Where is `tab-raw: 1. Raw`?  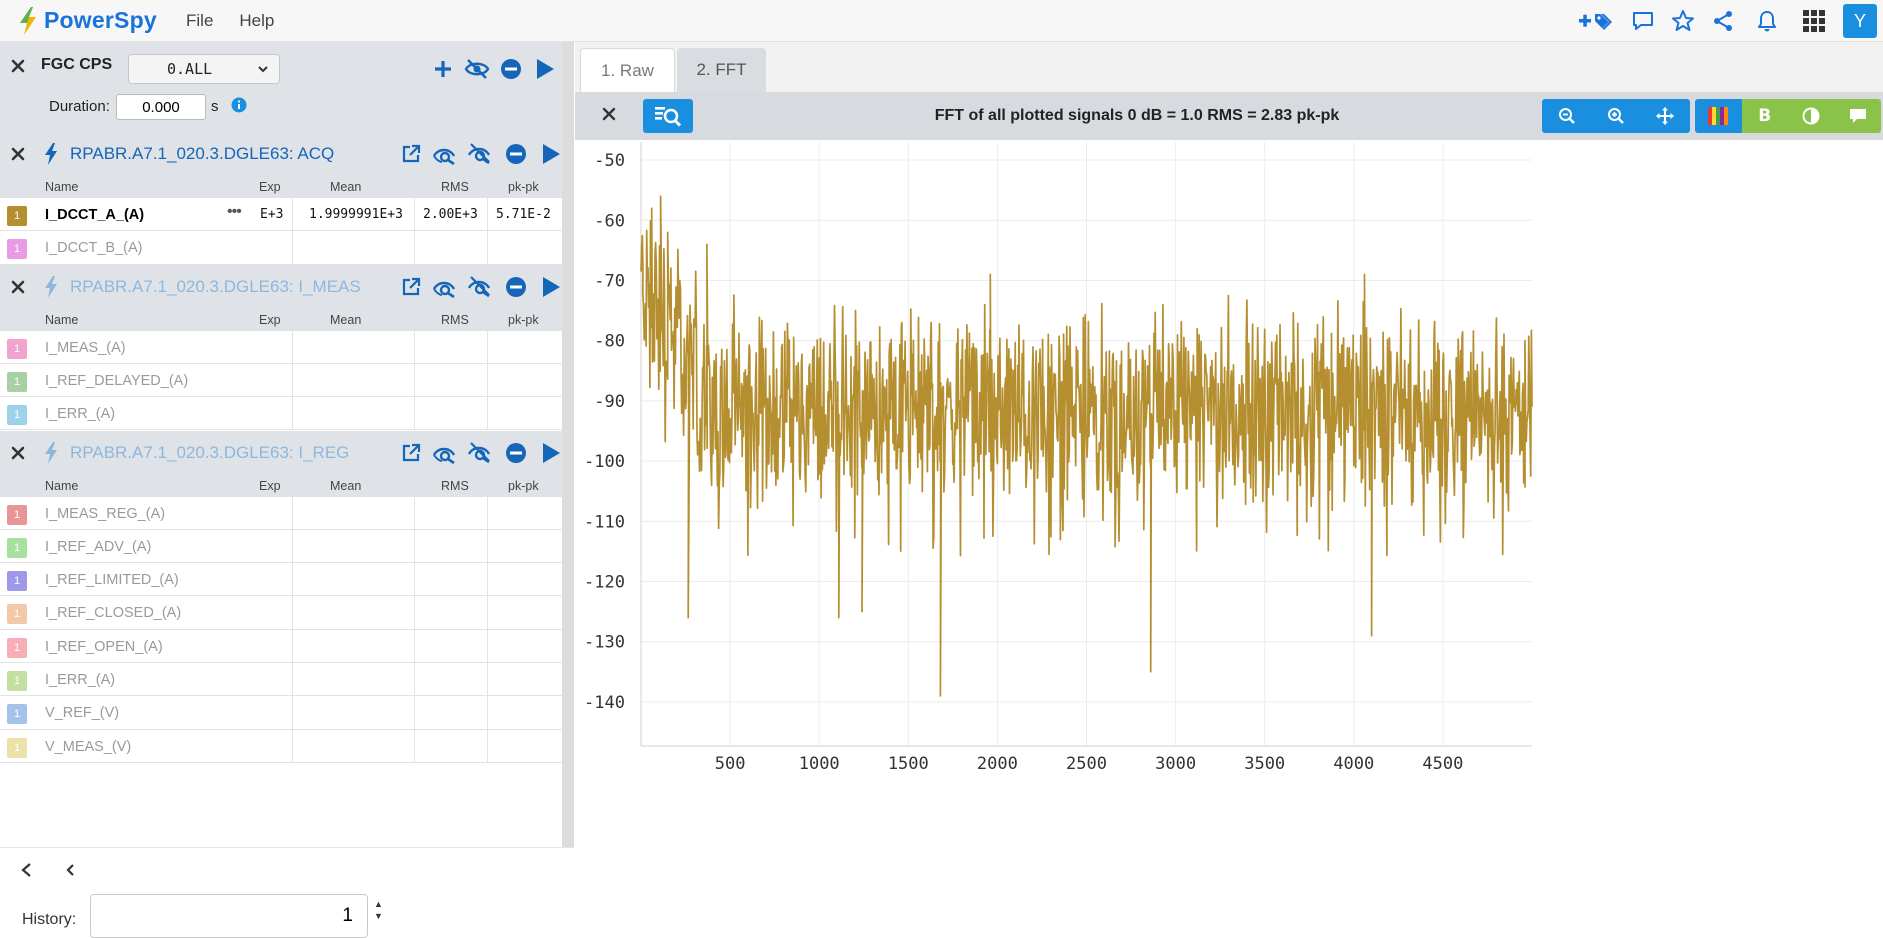 tab-raw: 1. Raw is located at coordinates (627, 70).